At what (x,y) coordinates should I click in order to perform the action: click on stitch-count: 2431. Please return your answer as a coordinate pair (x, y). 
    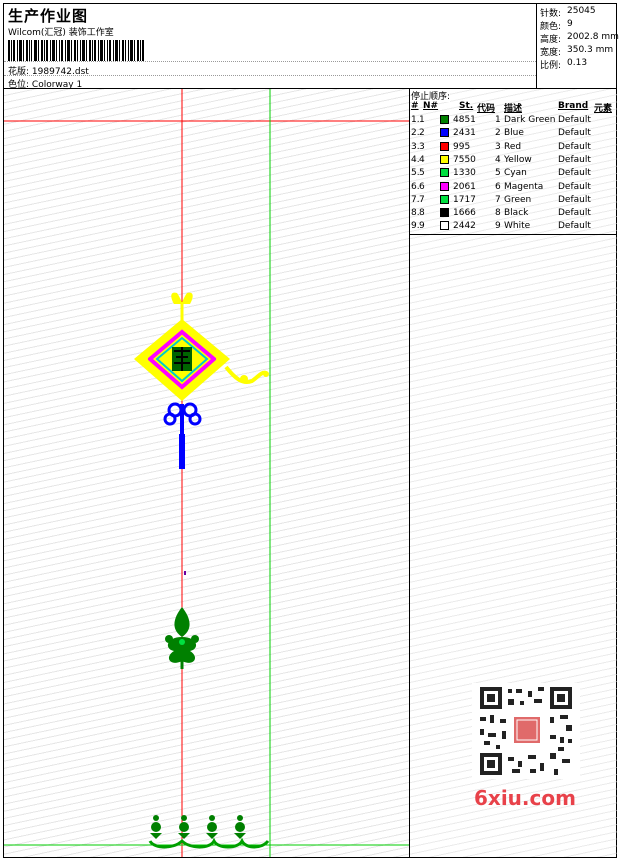
    Looking at the image, I should click on (464, 133).